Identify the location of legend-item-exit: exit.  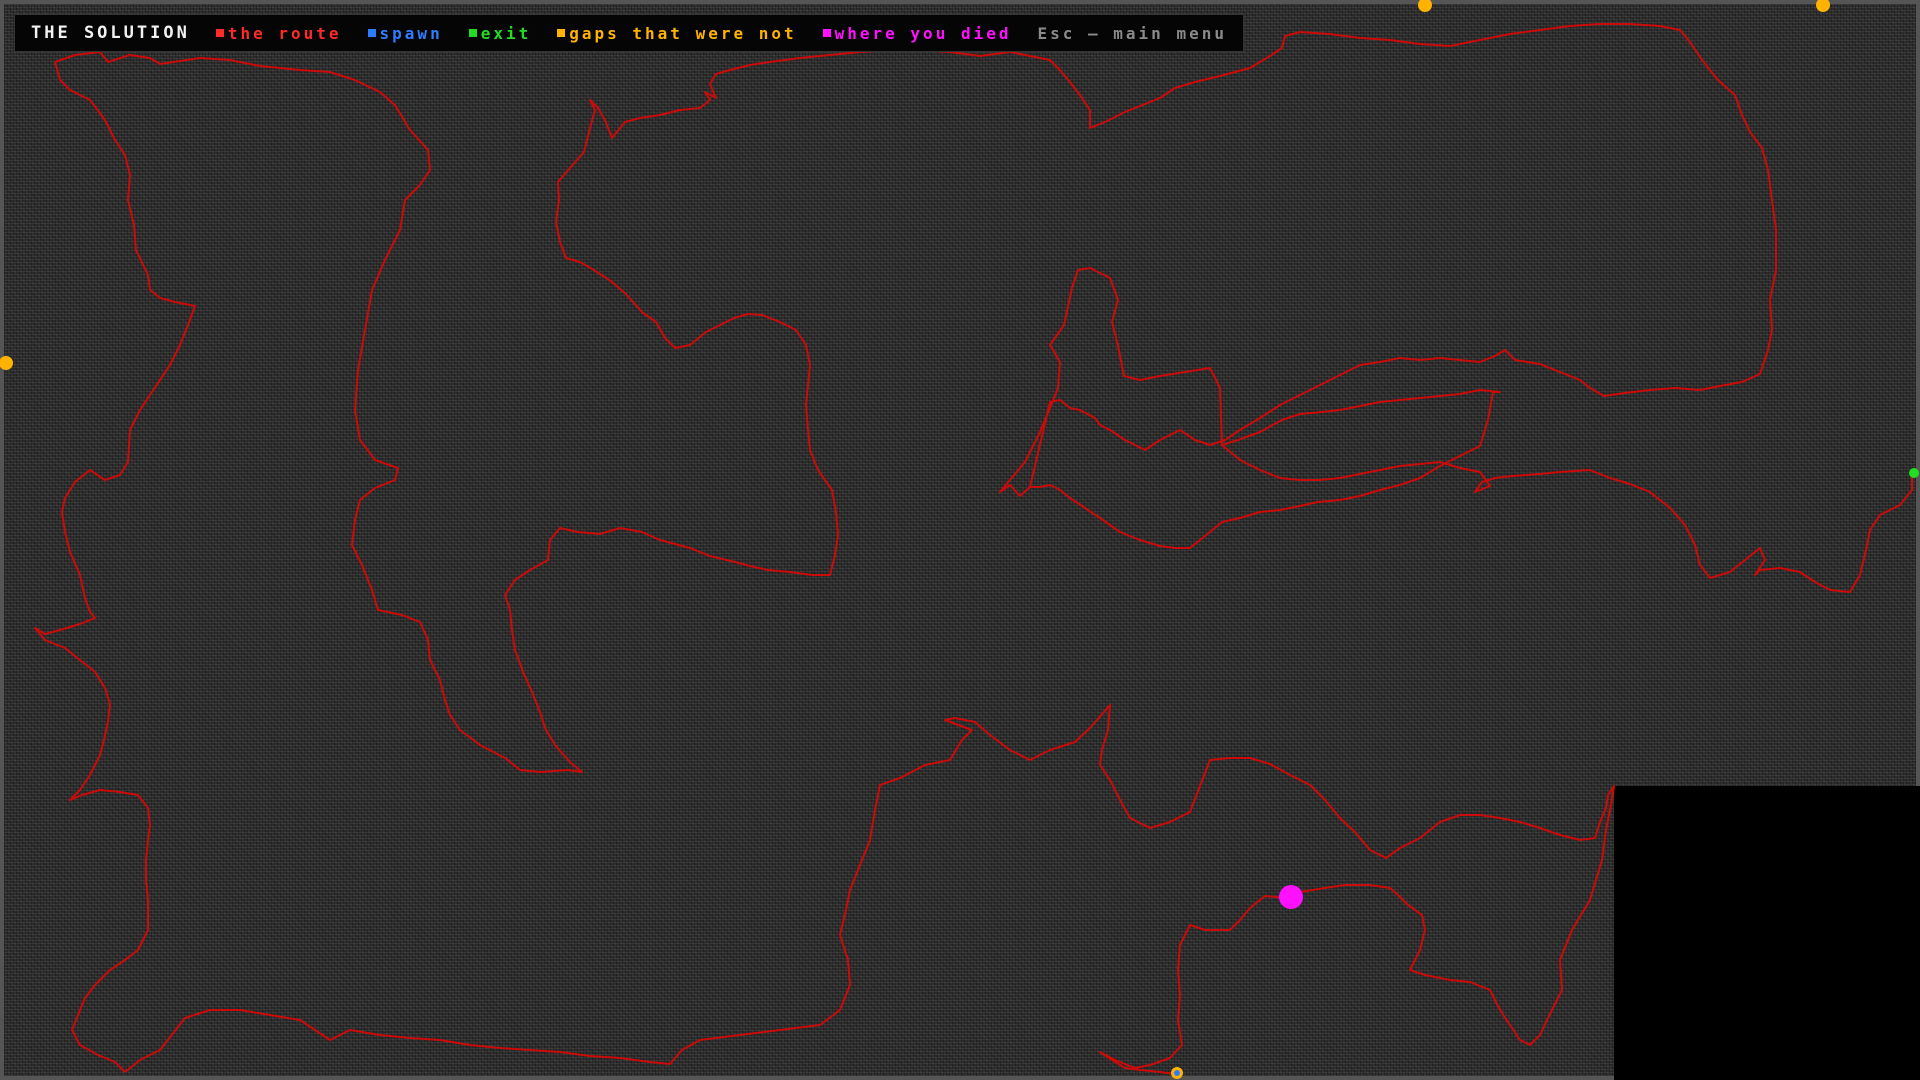
(500, 33).